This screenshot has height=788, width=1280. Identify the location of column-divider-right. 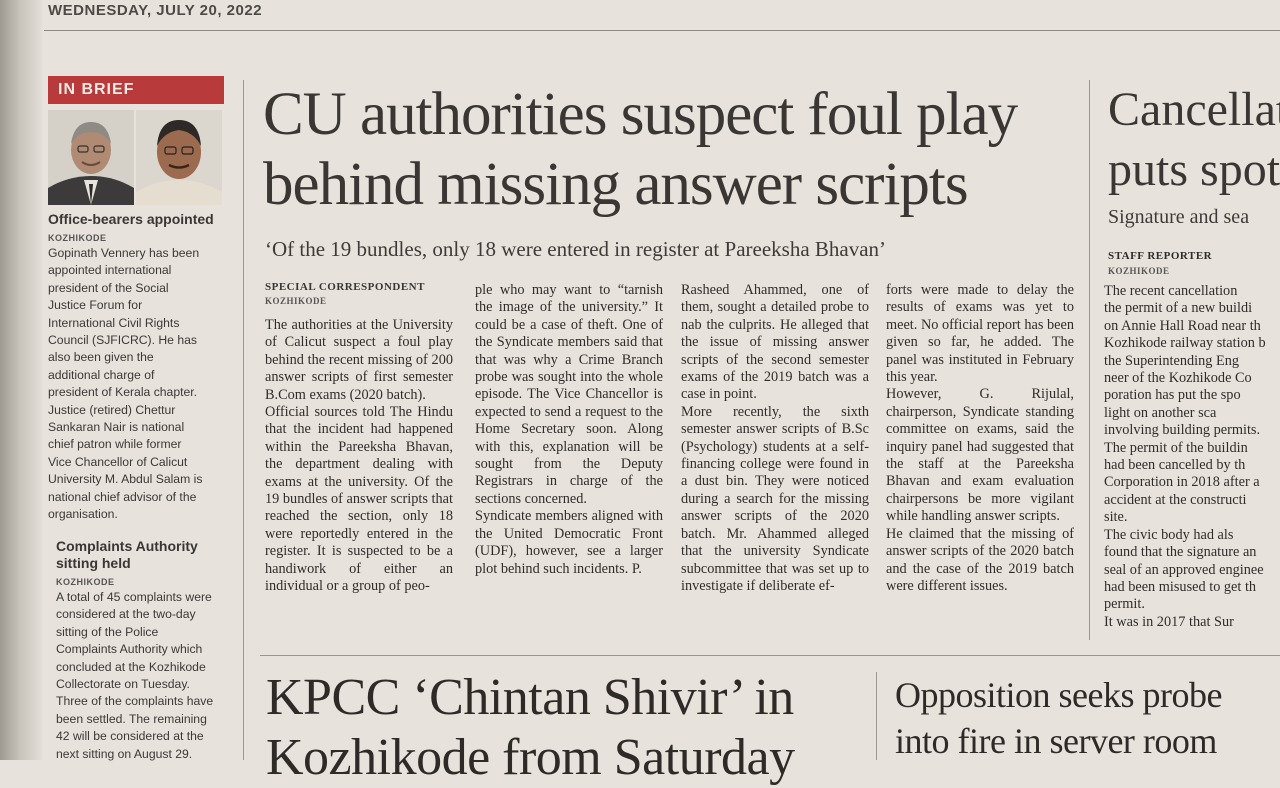
(1089, 360).